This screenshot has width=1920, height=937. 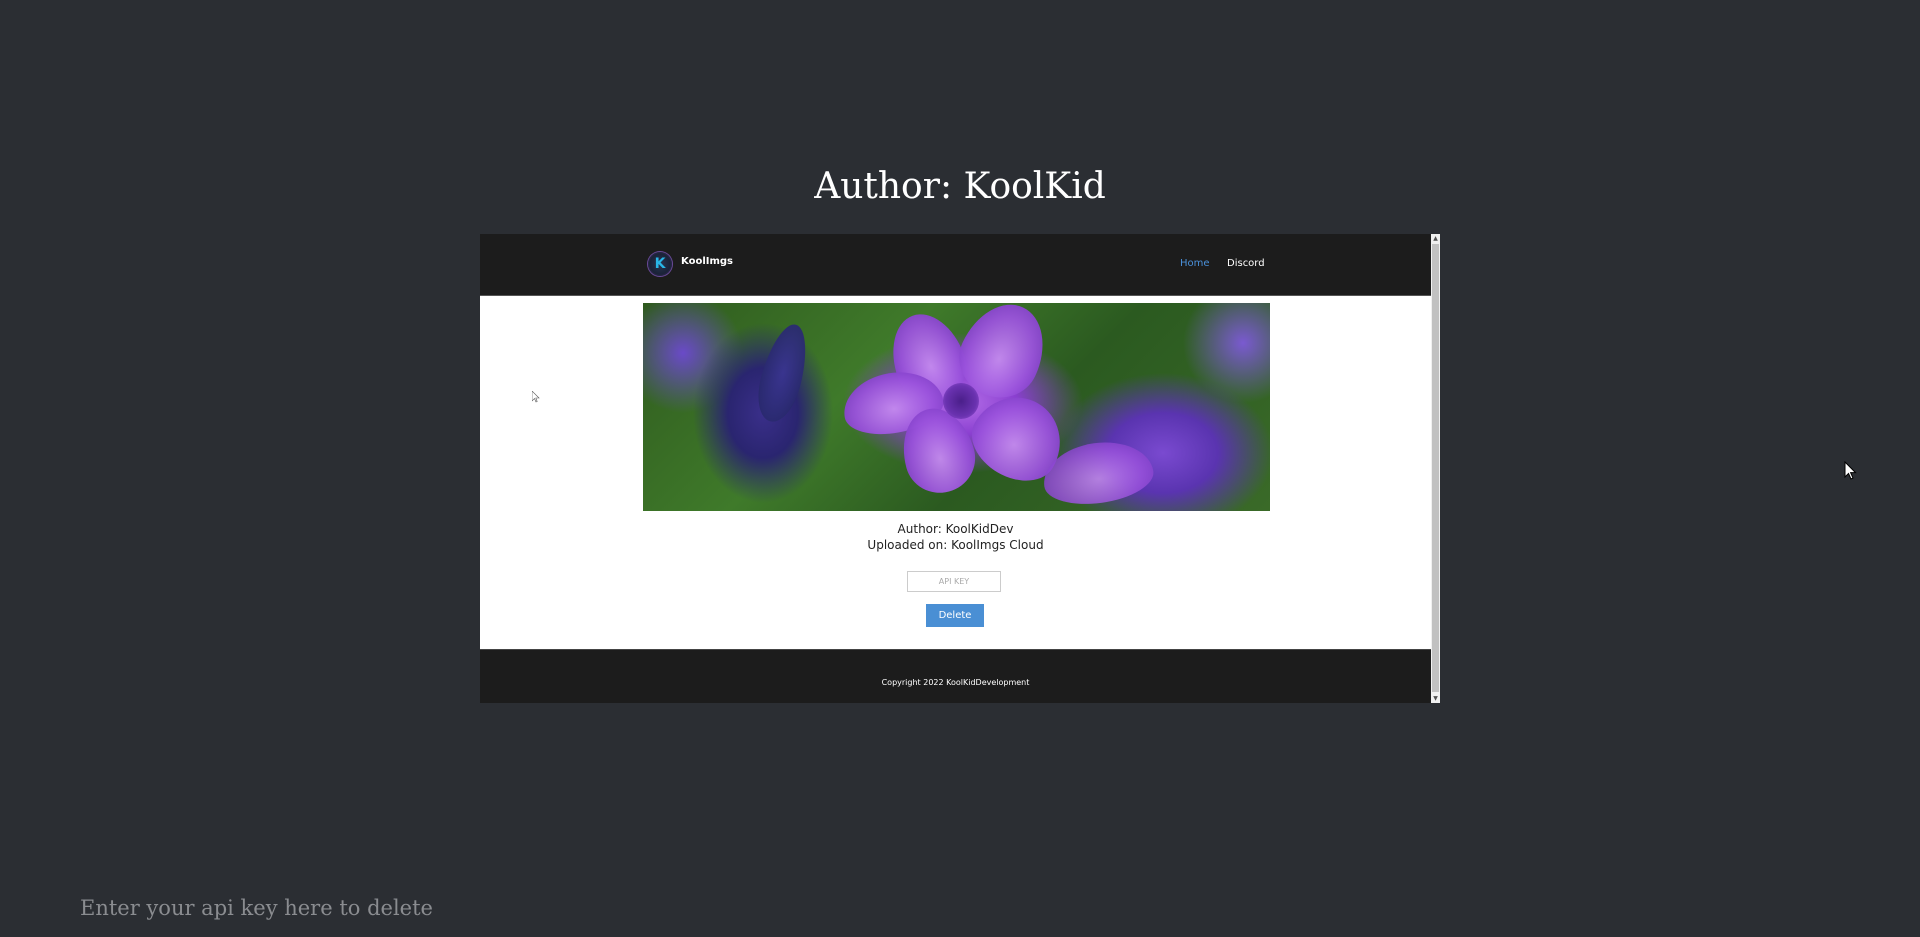 I want to click on uploaded-image, so click(x=956, y=407).